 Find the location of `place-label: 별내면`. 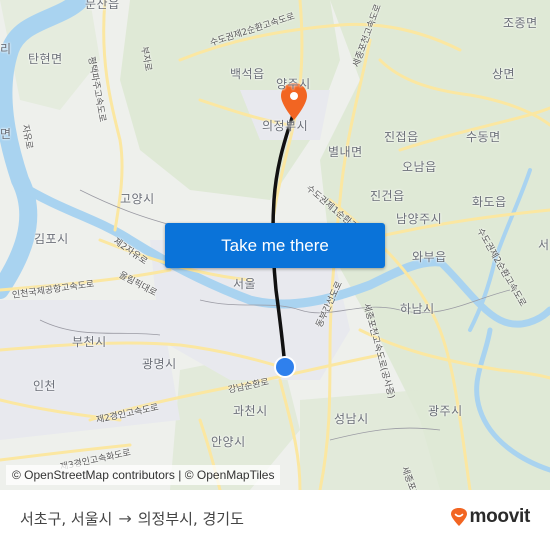

place-label: 별내면 is located at coordinates (345, 152).